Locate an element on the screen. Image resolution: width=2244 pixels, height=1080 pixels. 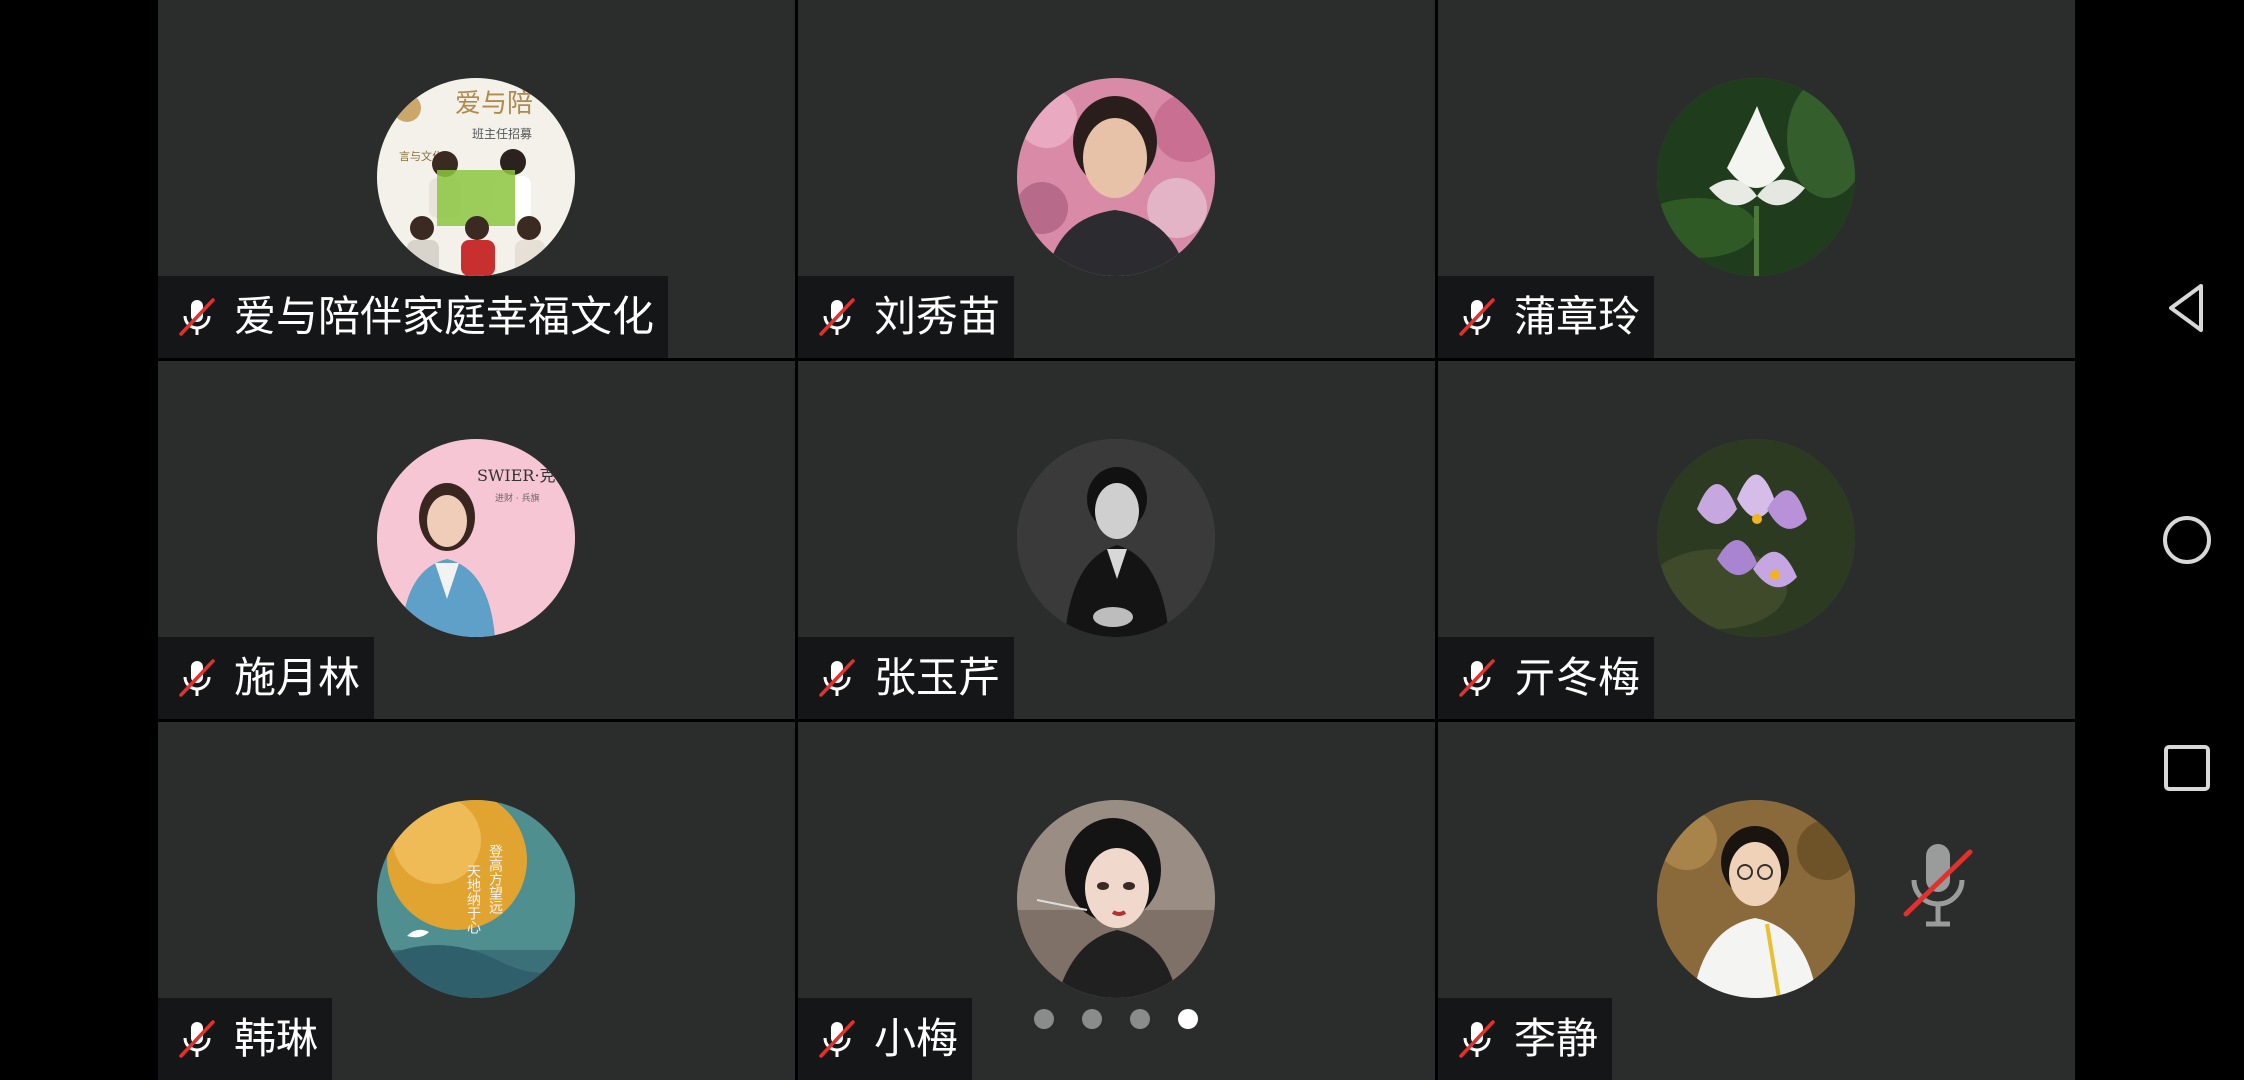
home-circle-icon is located at coordinates (2187, 540).